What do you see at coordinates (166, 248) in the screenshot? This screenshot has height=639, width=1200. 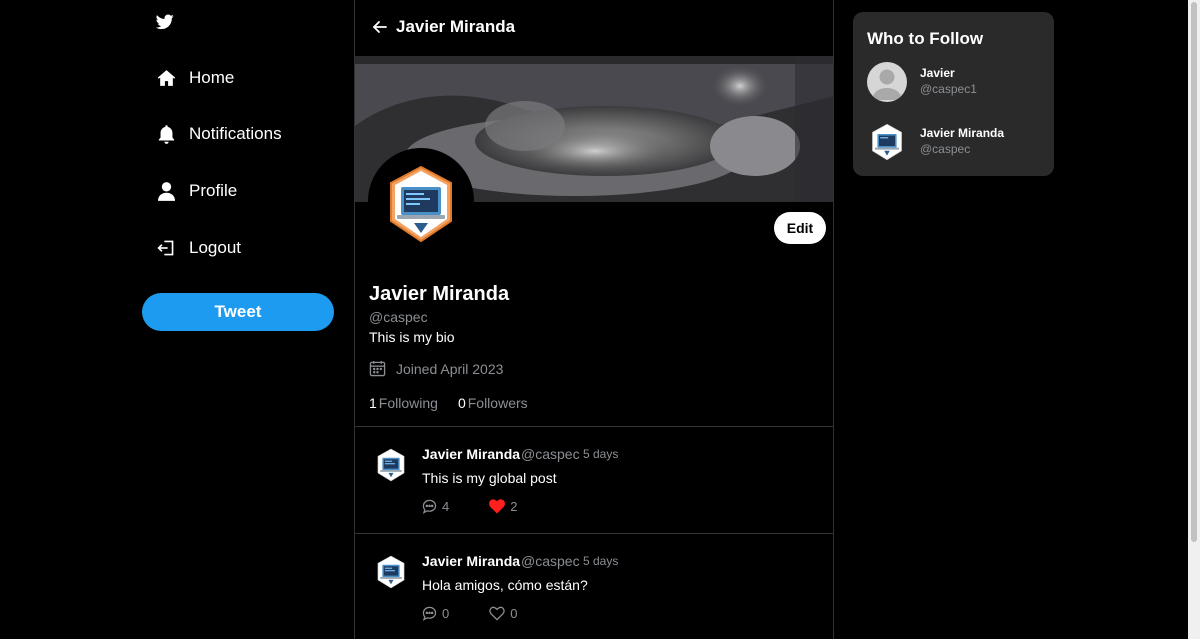 I see `logout-icon` at bounding box center [166, 248].